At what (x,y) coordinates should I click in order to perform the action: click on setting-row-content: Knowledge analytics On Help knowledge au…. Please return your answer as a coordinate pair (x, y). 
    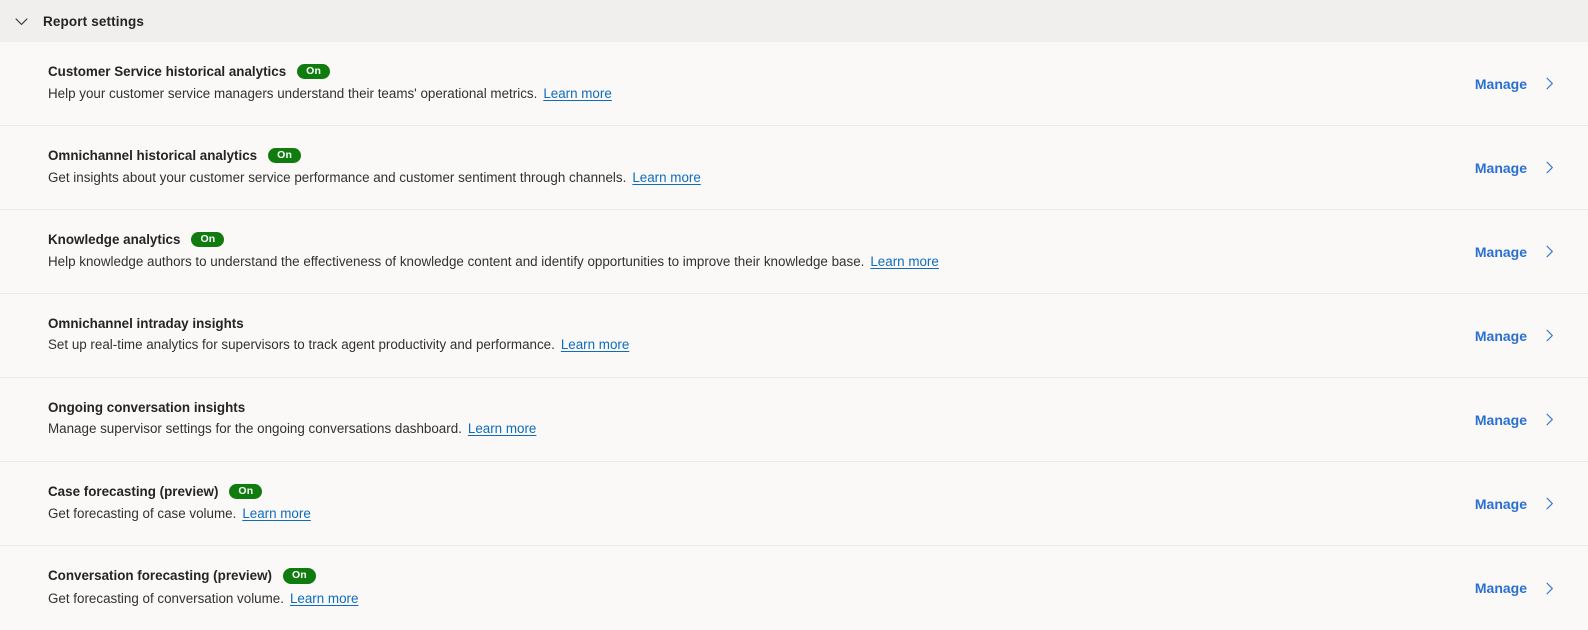
    Looking at the image, I should click on (493, 251).